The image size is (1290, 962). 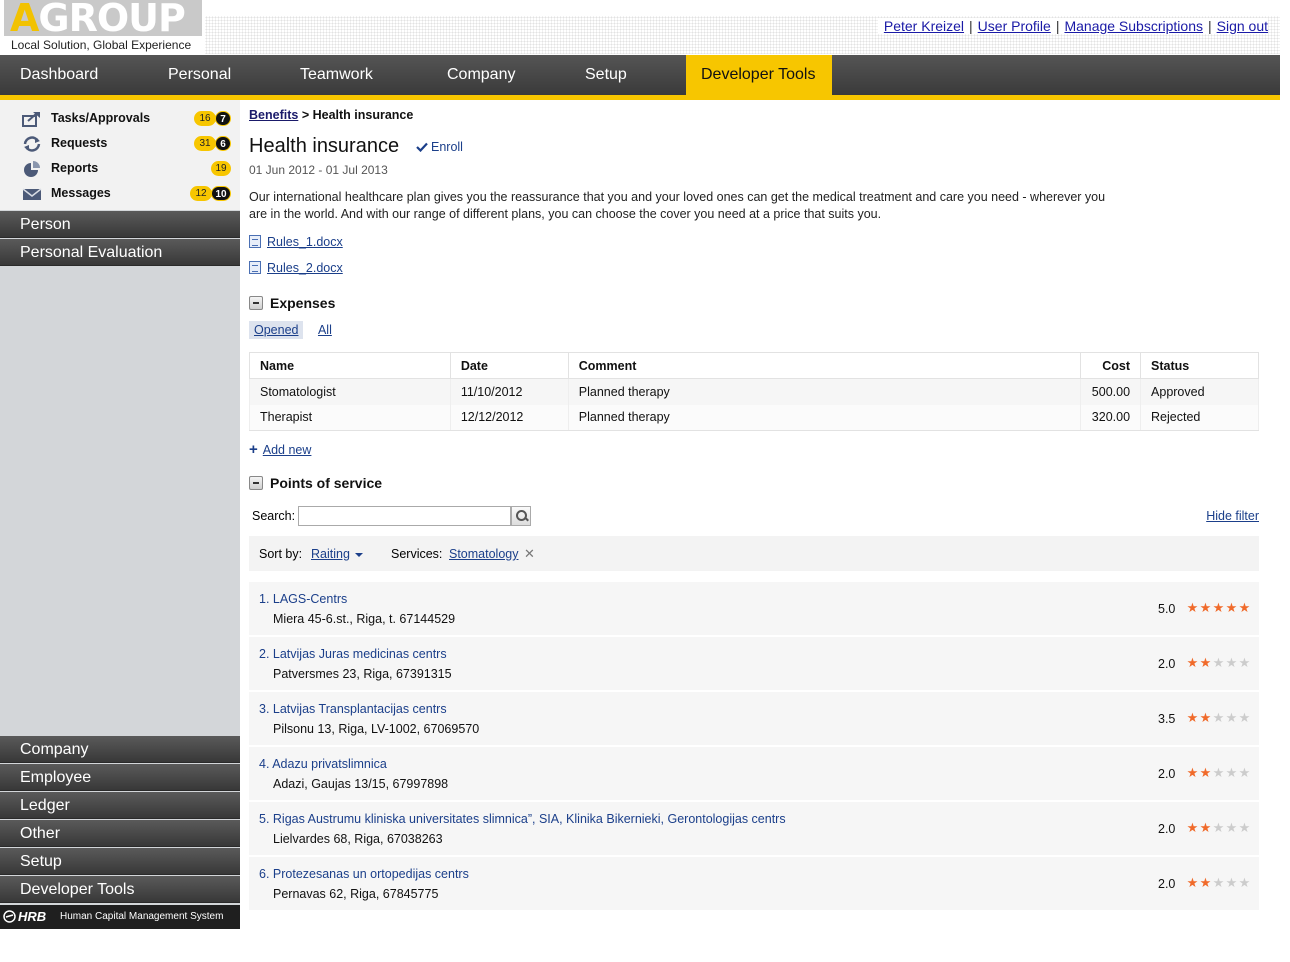 What do you see at coordinates (205, 143) in the screenshot?
I see `count-badge: 31` at bounding box center [205, 143].